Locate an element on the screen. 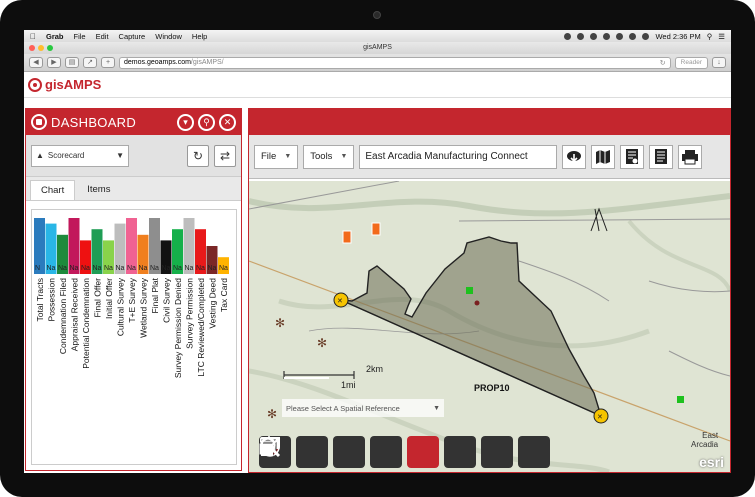 The height and width of the screenshot is (497, 755). scorecard-select: ▲ Scorecard ▼ is located at coordinates (80, 155).